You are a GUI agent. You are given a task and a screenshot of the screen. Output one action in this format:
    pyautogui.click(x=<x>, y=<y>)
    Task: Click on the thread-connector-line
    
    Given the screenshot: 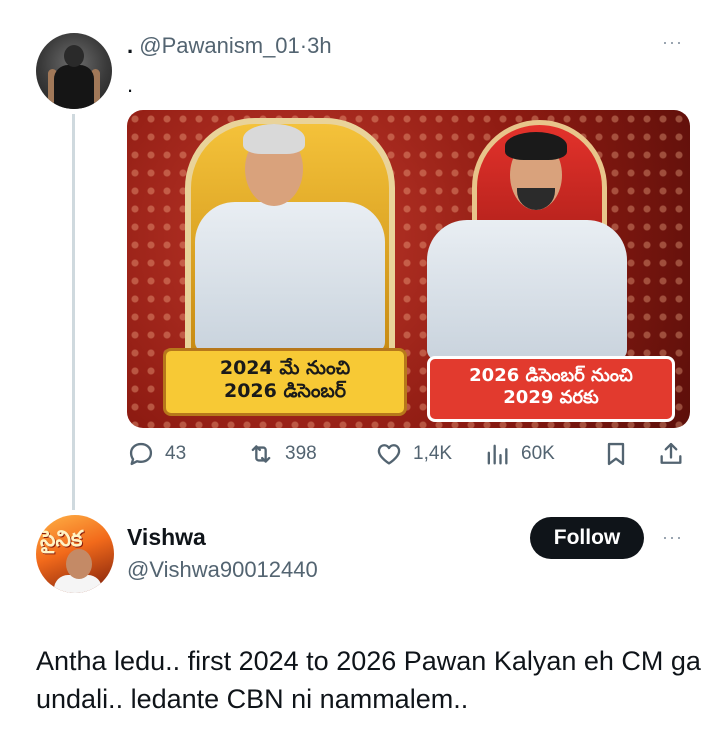 What is the action you would take?
    pyautogui.click(x=73, y=312)
    